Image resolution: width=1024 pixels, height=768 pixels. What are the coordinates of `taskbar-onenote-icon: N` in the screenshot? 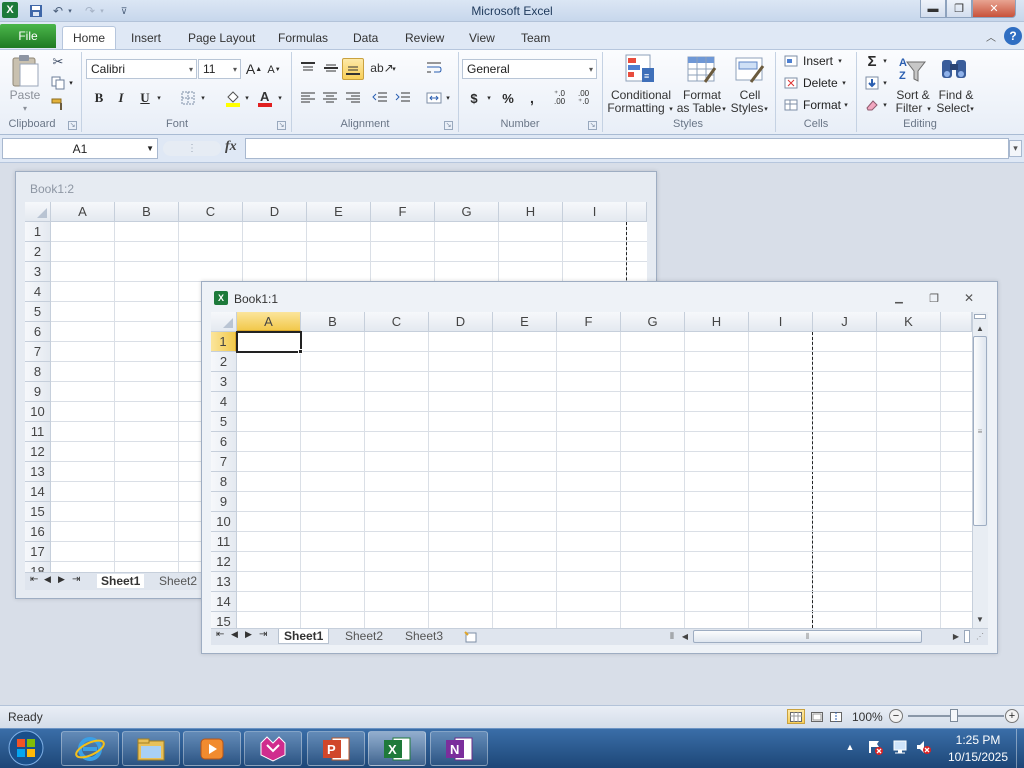 It's located at (459, 748).